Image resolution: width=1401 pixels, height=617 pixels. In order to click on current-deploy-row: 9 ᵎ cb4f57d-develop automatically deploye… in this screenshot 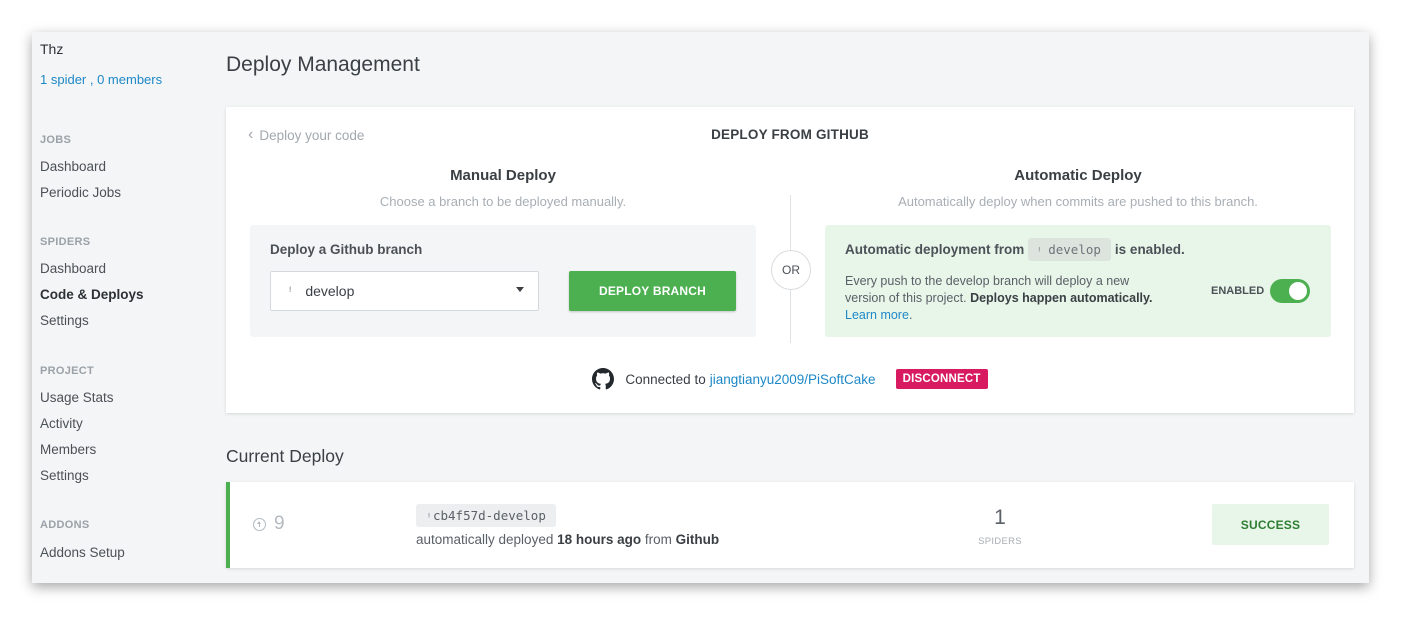, I will do `click(790, 525)`.